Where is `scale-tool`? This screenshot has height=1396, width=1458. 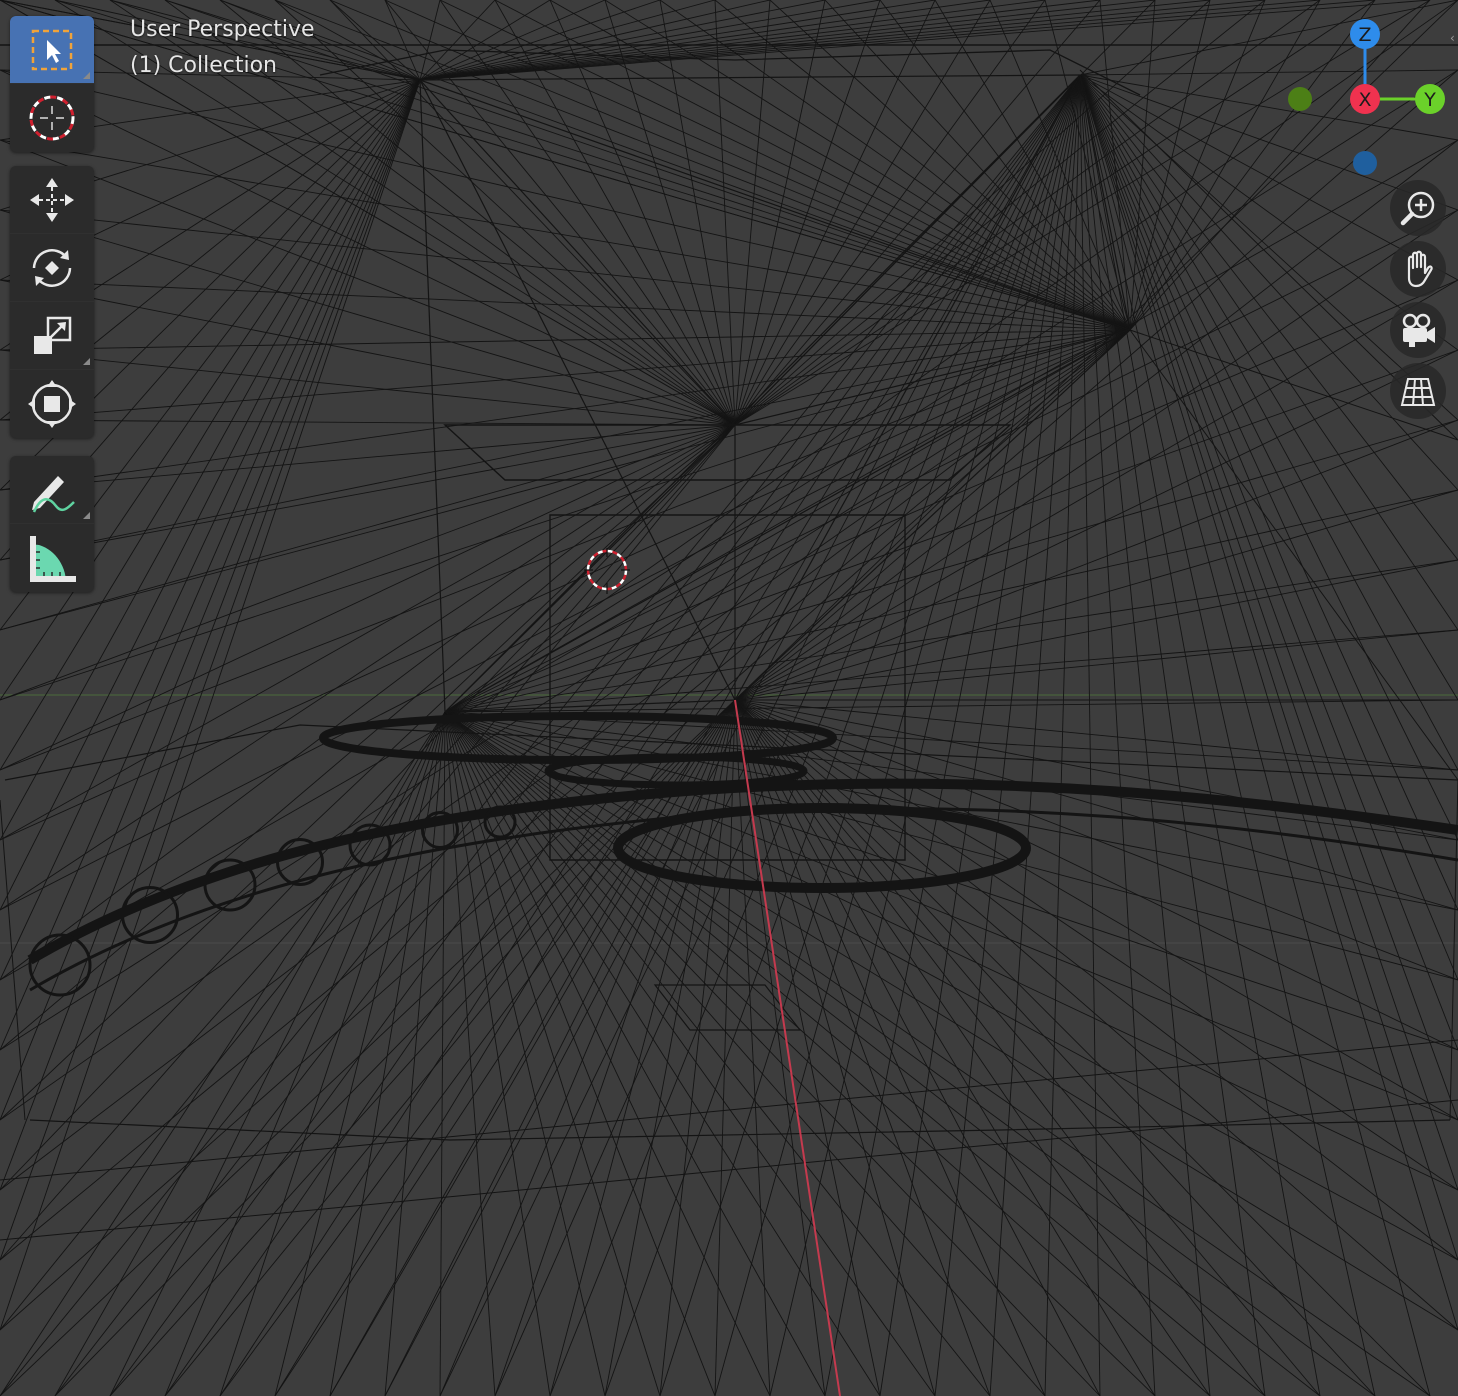
scale-tool is located at coordinates (52, 336).